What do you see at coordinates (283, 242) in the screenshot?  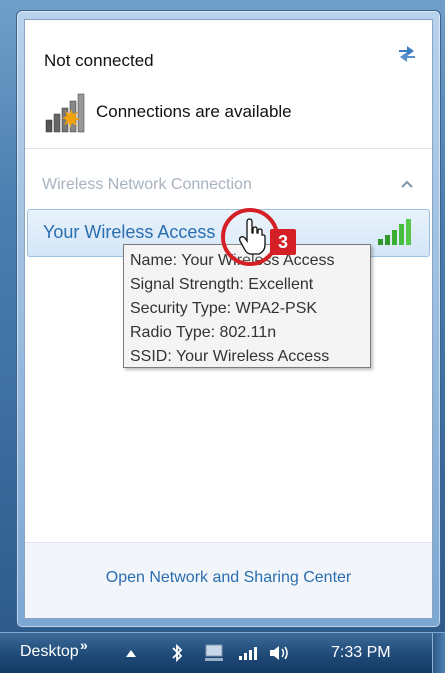 I see `step-badge: 3` at bounding box center [283, 242].